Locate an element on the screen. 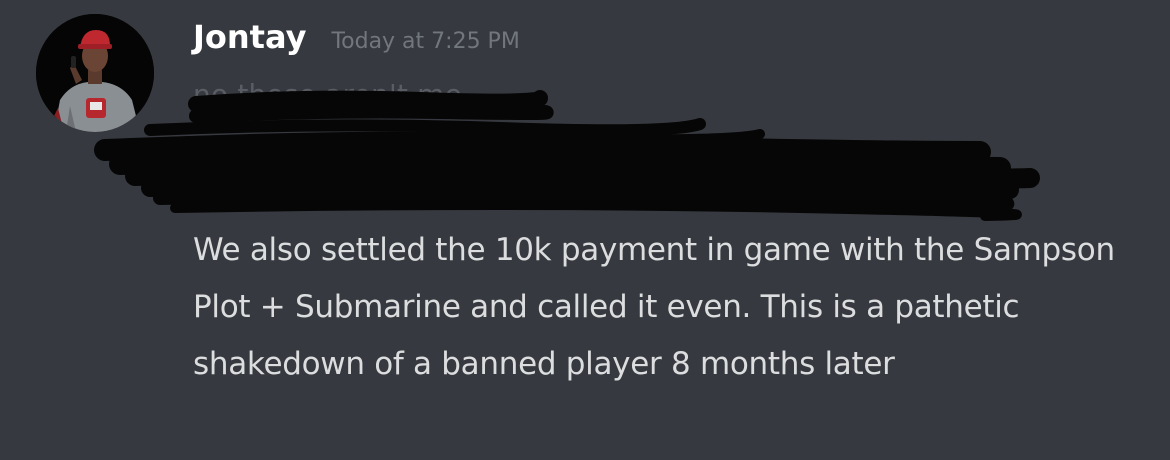  user-avatar is located at coordinates (95, 73).